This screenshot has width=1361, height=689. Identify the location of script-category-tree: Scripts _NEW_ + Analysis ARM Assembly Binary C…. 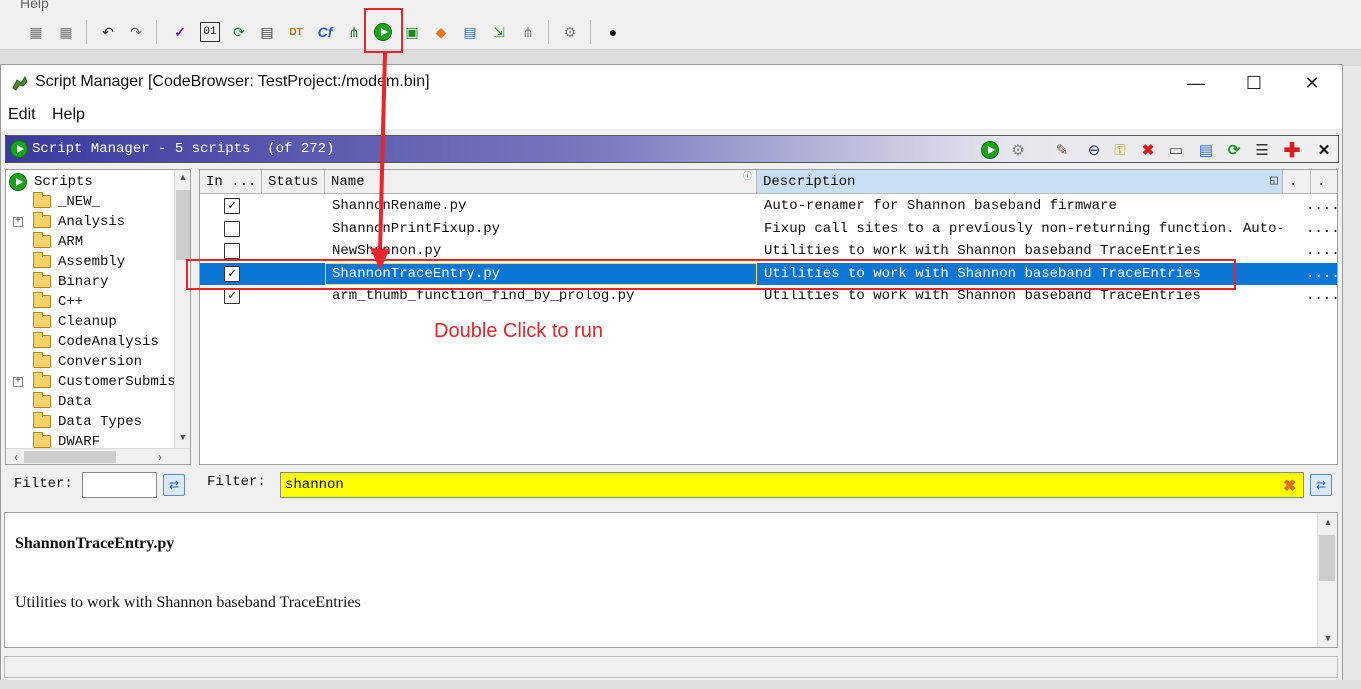
(98, 317).